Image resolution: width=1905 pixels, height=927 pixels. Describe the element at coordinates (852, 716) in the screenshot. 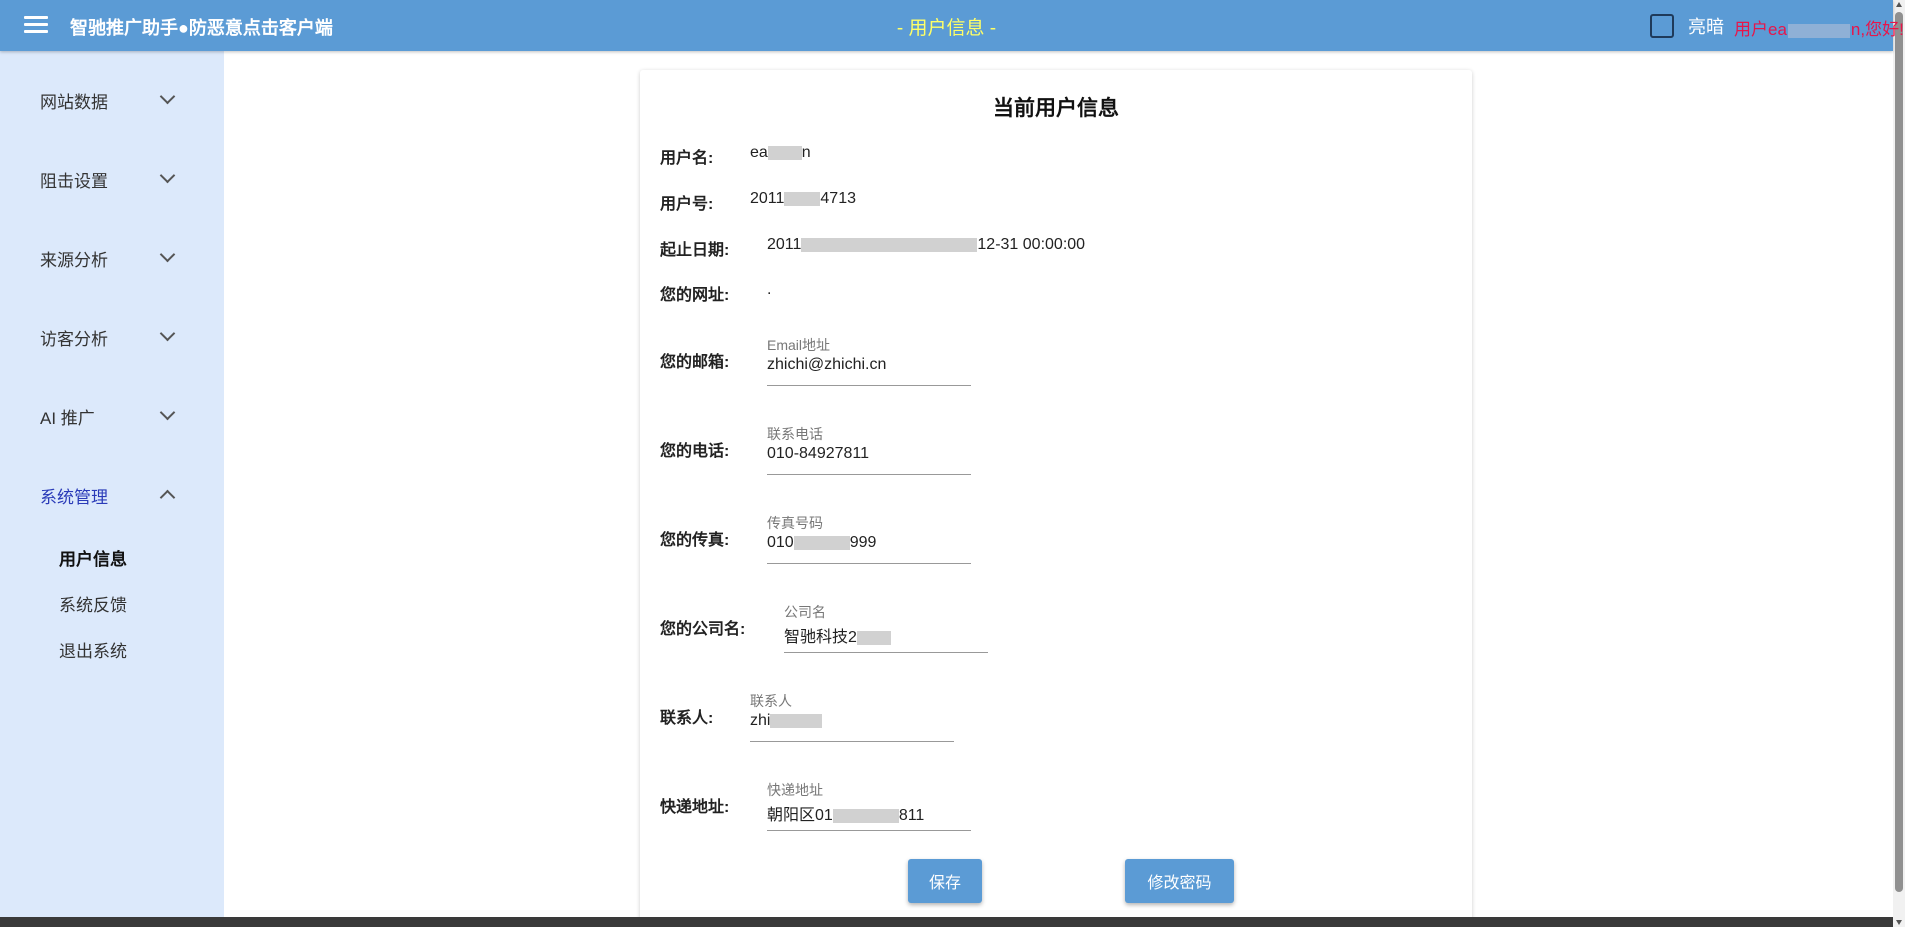

I see `contact-field: 联系人 zhi` at that location.